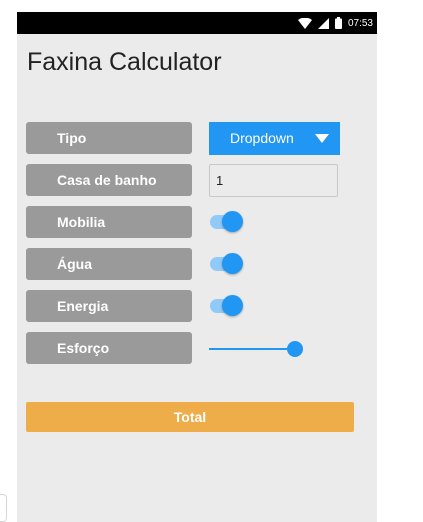  I want to click on status-icons: 07:53, so click(335, 23).